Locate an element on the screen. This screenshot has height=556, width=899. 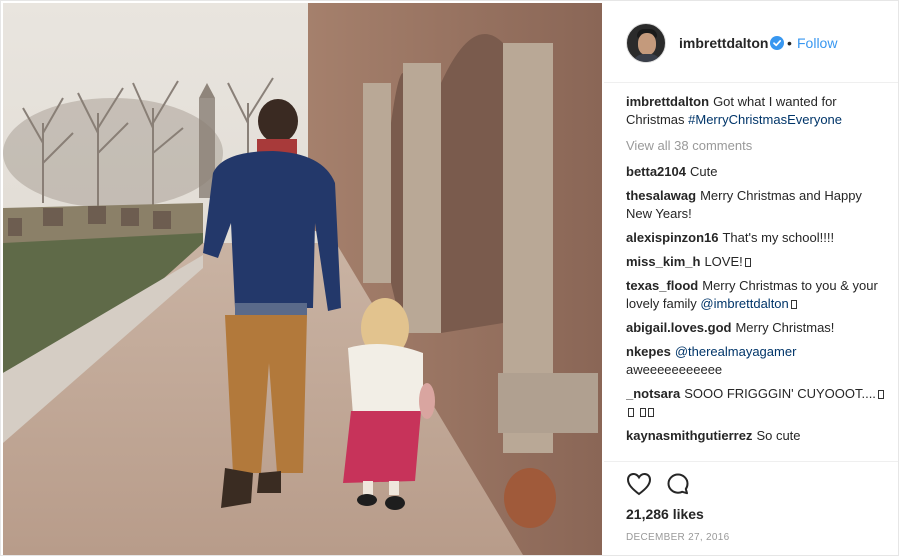
comment-item: kaynasmithgutierrez So cute is located at coordinates (757, 436).